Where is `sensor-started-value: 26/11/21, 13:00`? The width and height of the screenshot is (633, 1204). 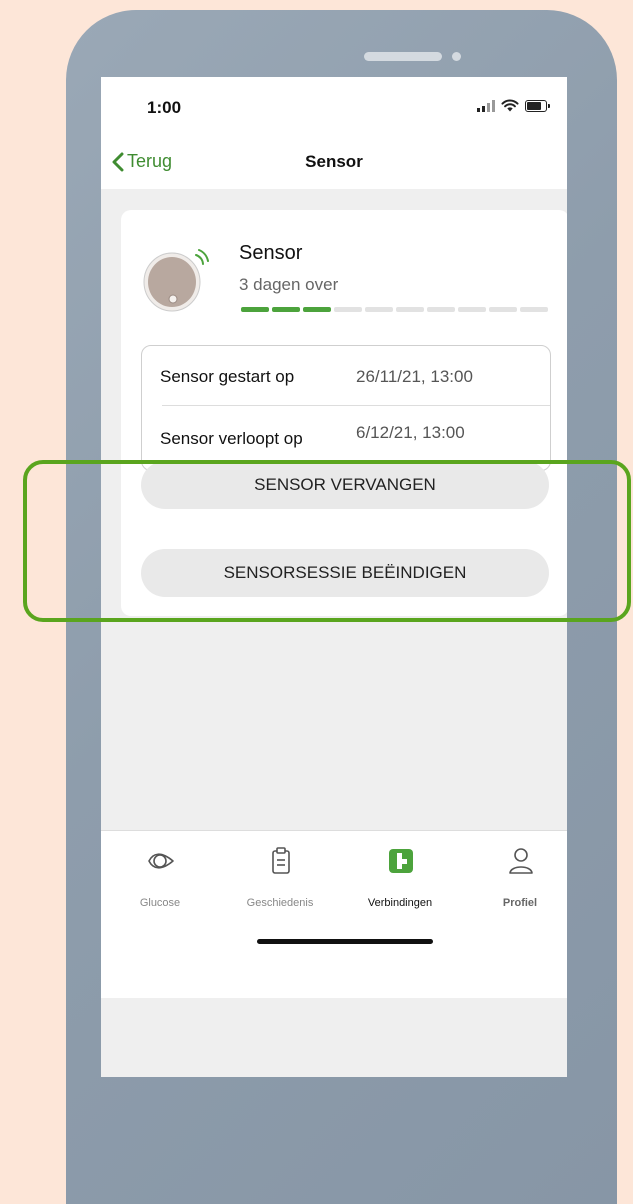
sensor-started-value: 26/11/21, 13:00 is located at coordinates (414, 376).